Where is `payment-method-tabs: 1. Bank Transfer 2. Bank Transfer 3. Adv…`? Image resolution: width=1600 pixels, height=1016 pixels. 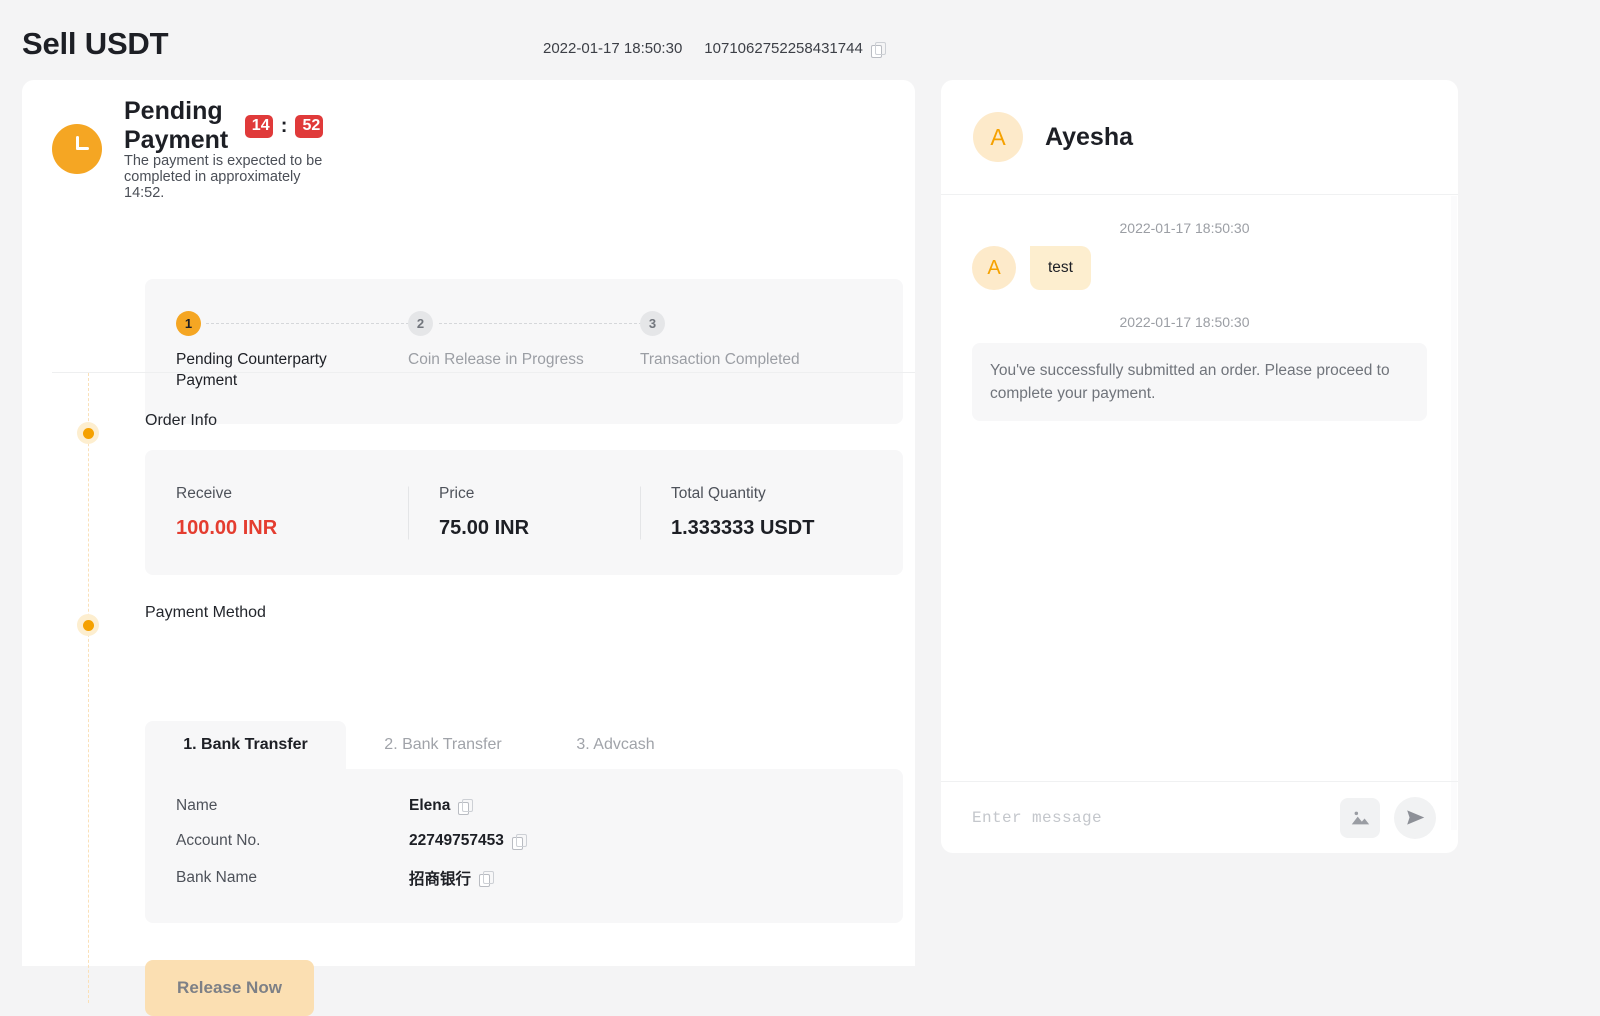 payment-method-tabs: 1. Bank Transfer 2. Bank Transfer 3. Adv… is located at coordinates (418, 745).